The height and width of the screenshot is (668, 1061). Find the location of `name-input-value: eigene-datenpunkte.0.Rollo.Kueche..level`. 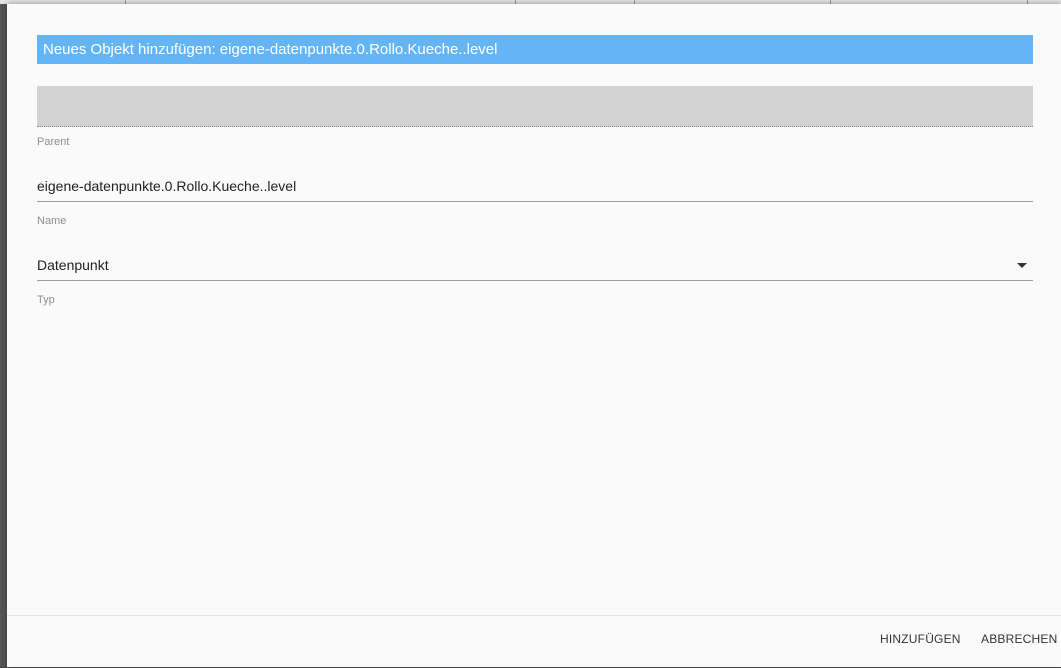

name-input-value: eigene-datenpunkte.0.Rollo.Kueche..level is located at coordinates (167, 186).